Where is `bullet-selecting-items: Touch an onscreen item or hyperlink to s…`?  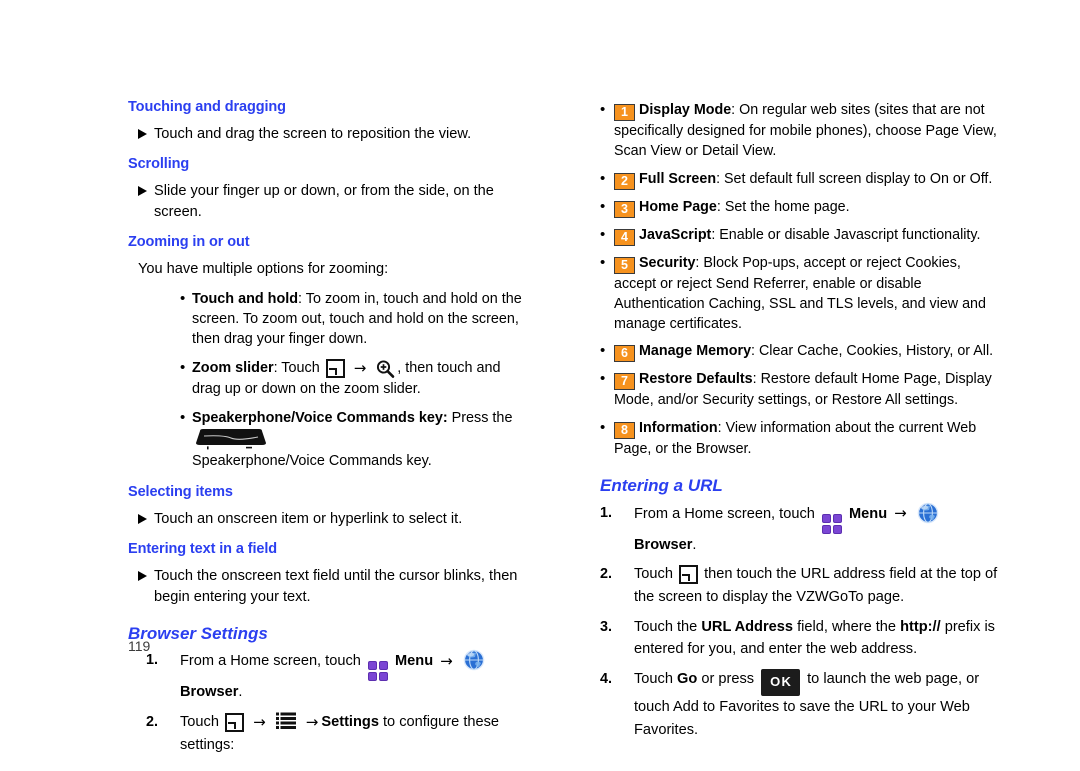 bullet-selecting-items: Touch an onscreen item or hyperlink to s… is located at coordinates (330, 519).